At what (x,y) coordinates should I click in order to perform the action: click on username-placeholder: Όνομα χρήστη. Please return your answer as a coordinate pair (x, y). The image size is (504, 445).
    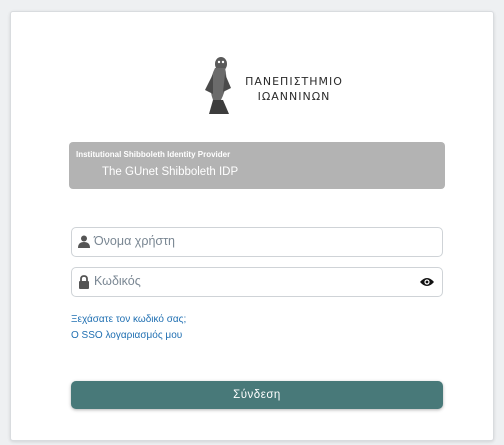
    Looking at the image, I should click on (135, 241).